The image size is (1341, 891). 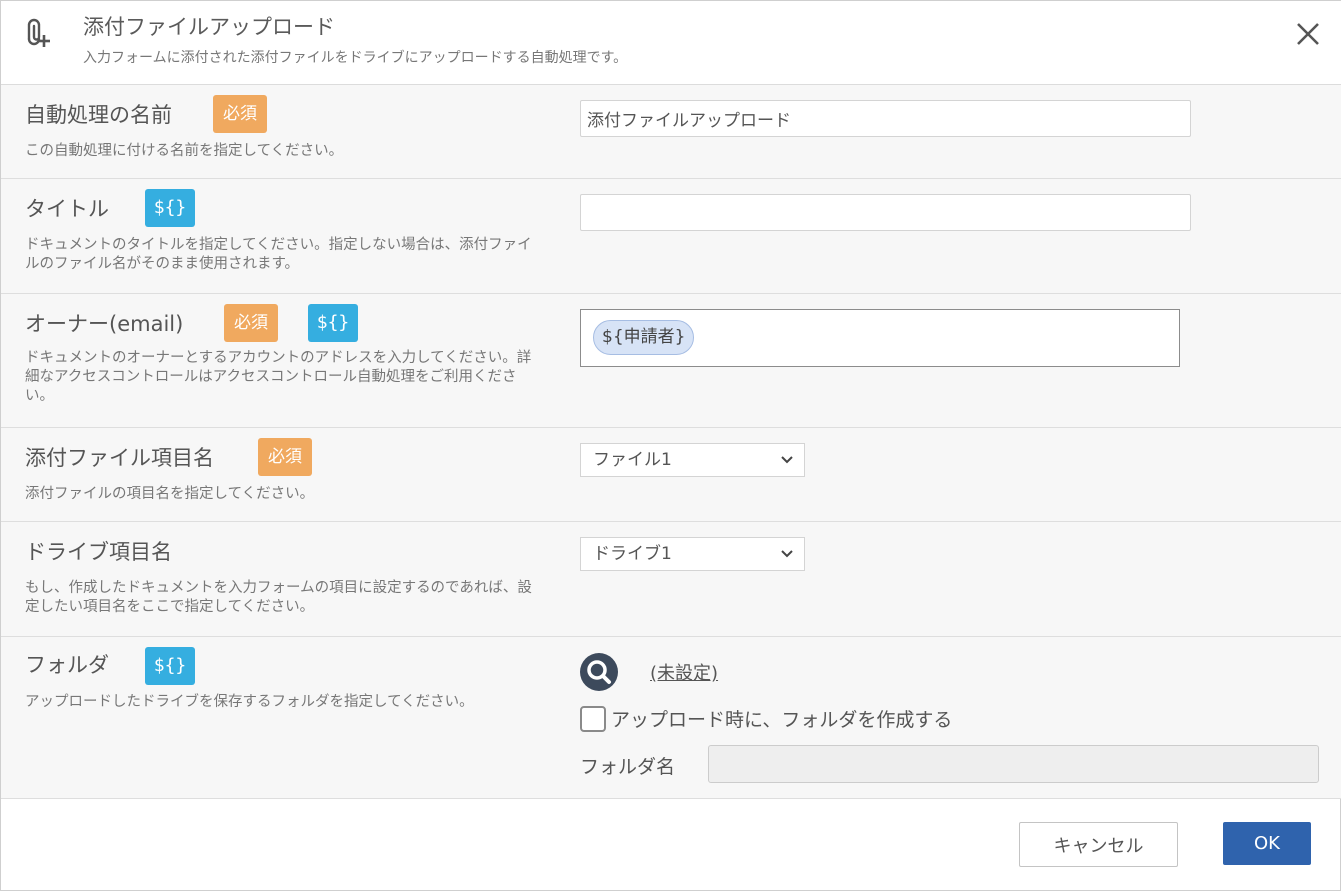 What do you see at coordinates (1308, 34) in the screenshot?
I see `close-icon` at bounding box center [1308, 34].